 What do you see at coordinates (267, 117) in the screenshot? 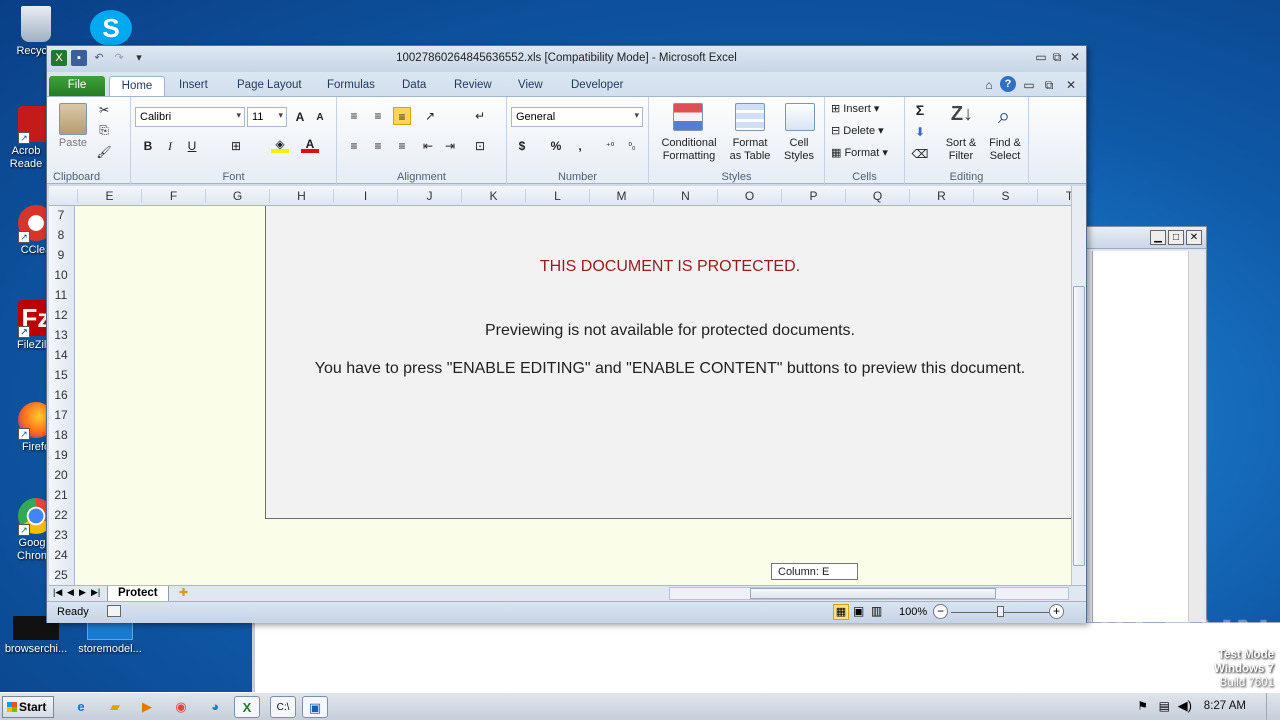
I see `font-size-combo: 11` at bounding box center [267, 117].